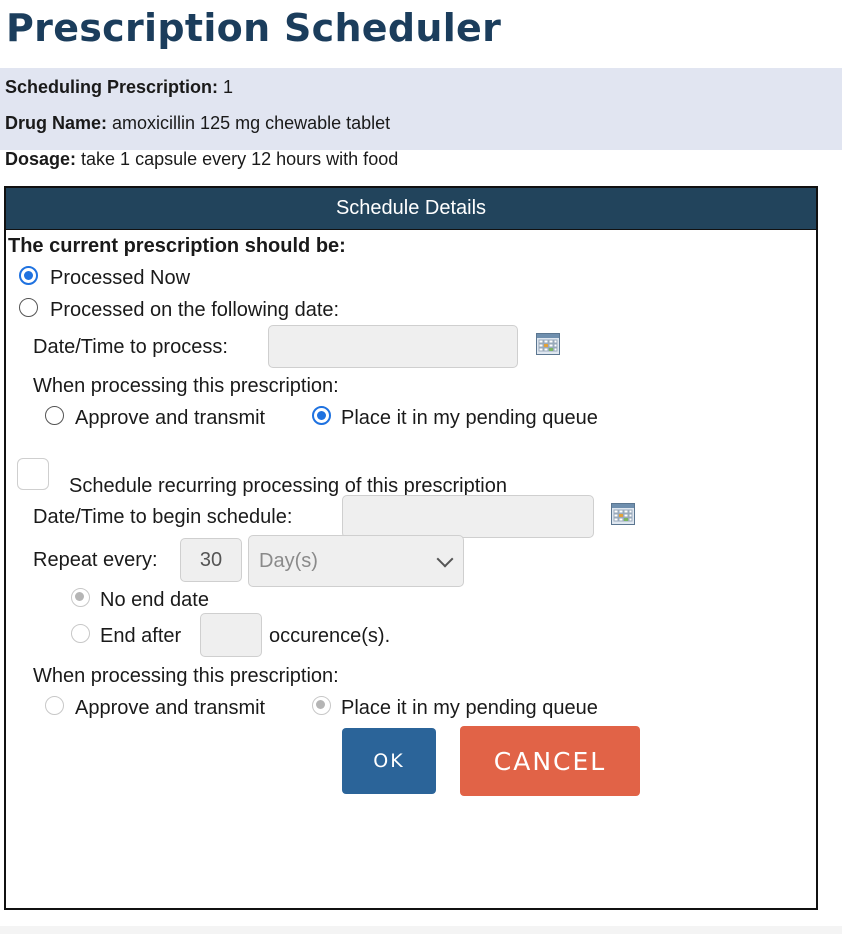 This screenshot has height=934, width=842. I want to click on approve-transmit-radio, so click(54, 415).